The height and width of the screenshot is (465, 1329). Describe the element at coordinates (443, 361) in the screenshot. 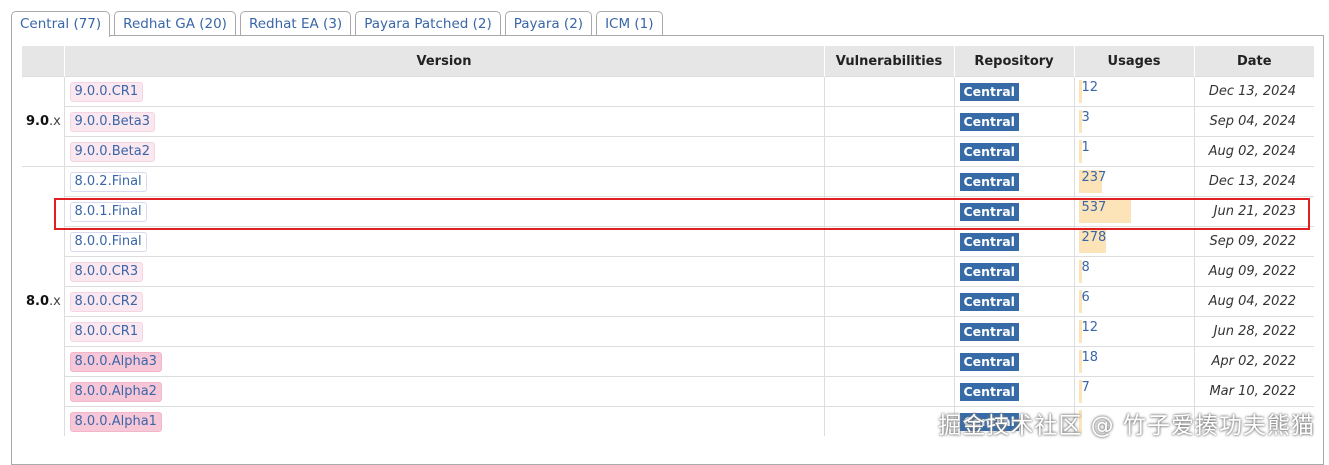

I see `version-cell: 8.0.0.Alpha3` at that location.